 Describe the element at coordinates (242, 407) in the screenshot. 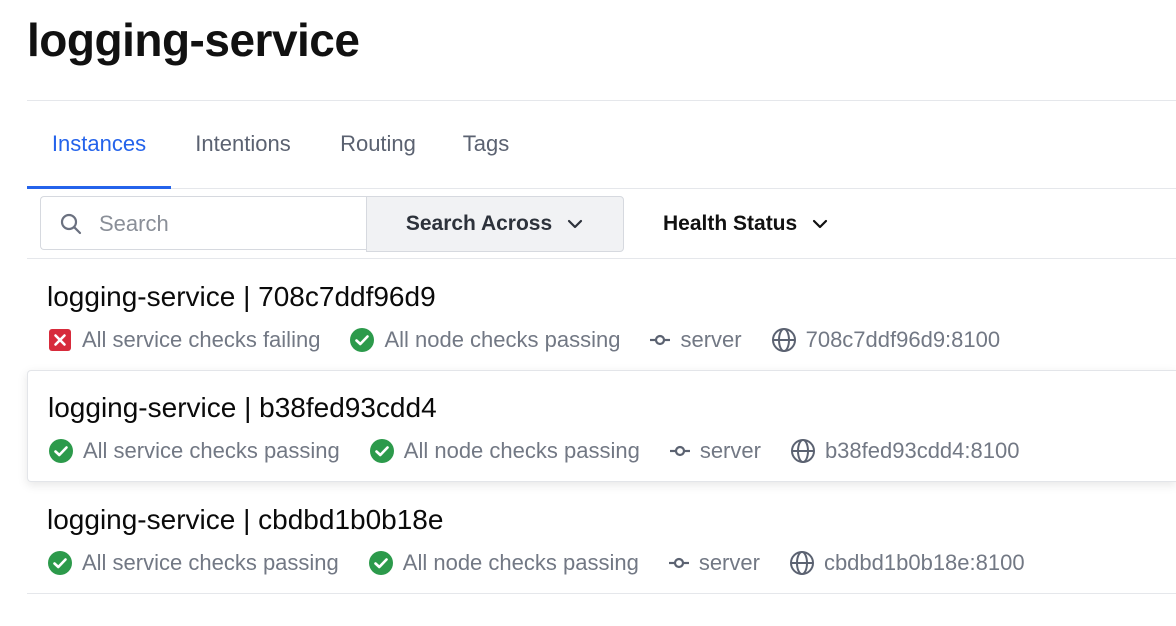

I see `instance-title: logging-service | b38fed93cdd4` at that location.